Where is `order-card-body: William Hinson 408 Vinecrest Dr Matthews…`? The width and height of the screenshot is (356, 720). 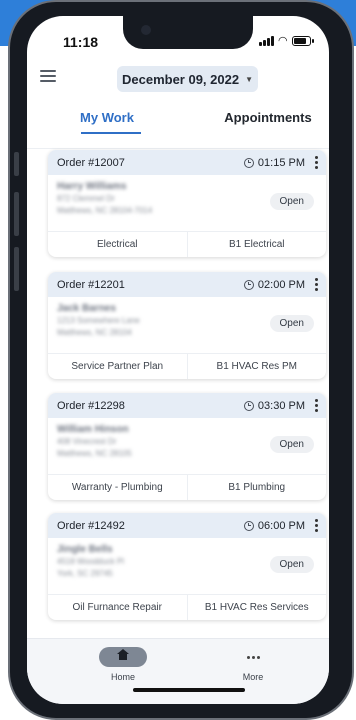
order-card-body: William Hinson 408 Vinecrest Dr Matthews… is located at coordinates (187, 446).